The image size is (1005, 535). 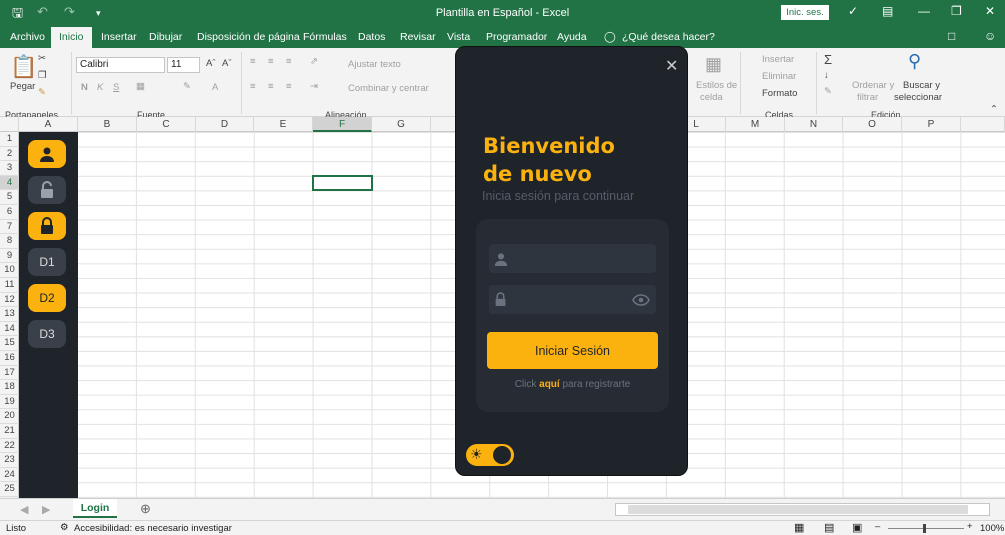 What do you see at coordinates (956, 11) in the screenshot?
I see `restore-icon: ❐` at bounding box center [956, 11].